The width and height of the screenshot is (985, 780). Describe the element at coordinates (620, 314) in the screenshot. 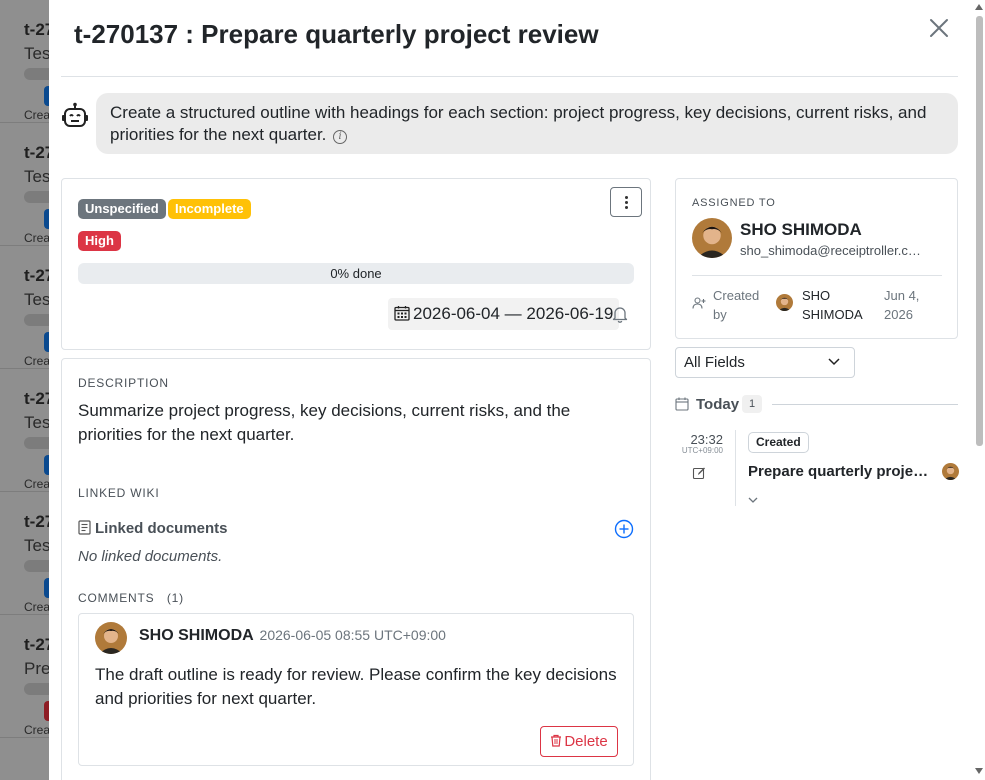

I see `bell-icon` at that location.